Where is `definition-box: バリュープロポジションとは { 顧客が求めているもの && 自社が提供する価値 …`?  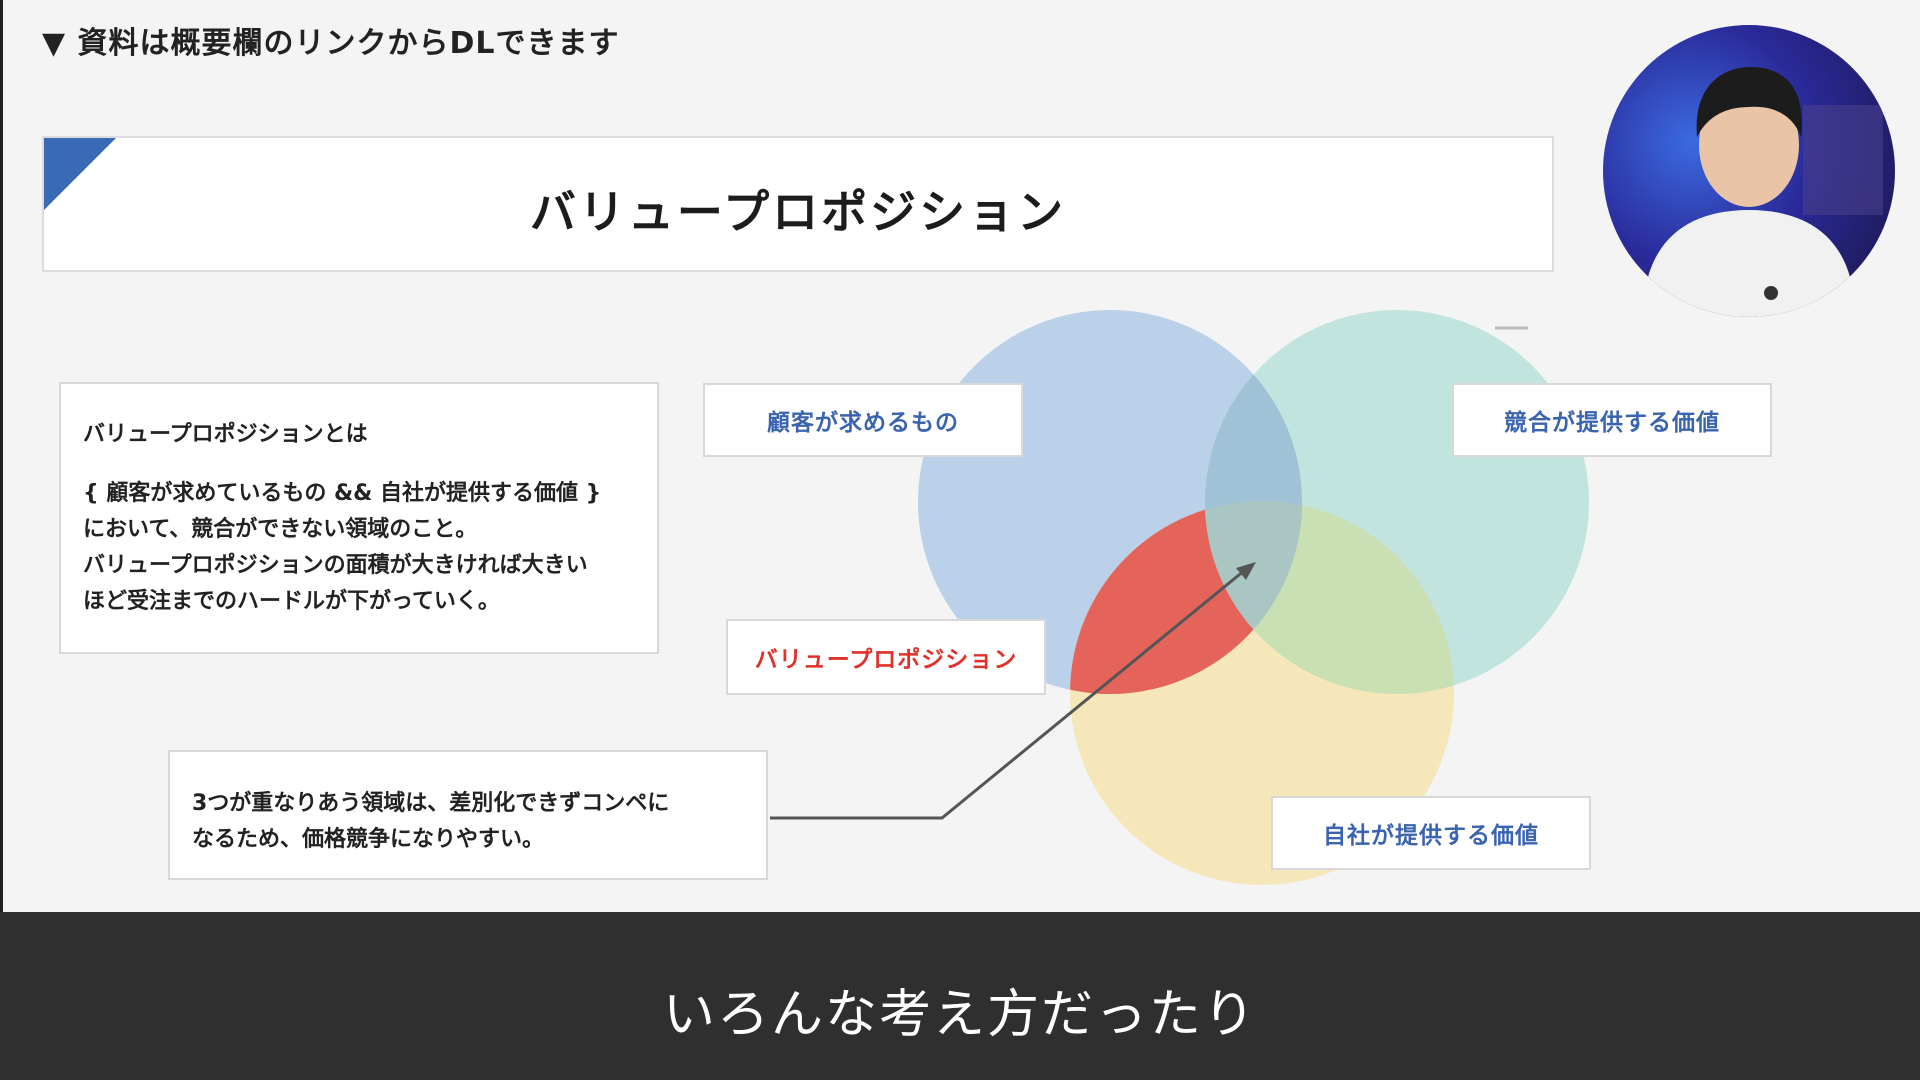 definition-box: バリュープロポジションとは { 顧客が求めているもの && 自社が提供する価値 … is located at coordinates (359, 518).